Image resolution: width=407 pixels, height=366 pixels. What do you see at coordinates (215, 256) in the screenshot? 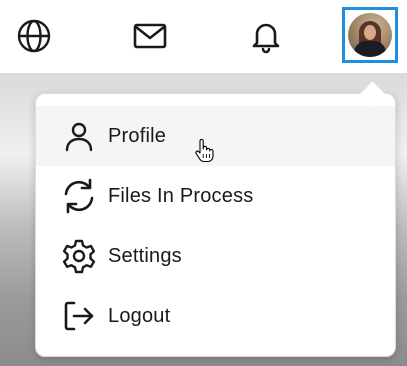
I see `menu-item-settings: Settings` at bounding box center [215, 256].